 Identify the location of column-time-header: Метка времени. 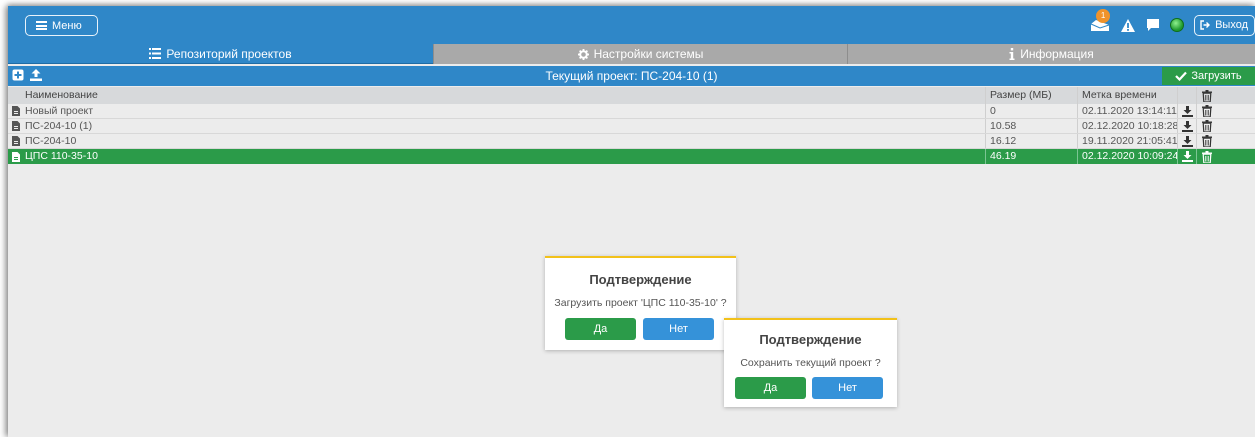
(1128, 95).